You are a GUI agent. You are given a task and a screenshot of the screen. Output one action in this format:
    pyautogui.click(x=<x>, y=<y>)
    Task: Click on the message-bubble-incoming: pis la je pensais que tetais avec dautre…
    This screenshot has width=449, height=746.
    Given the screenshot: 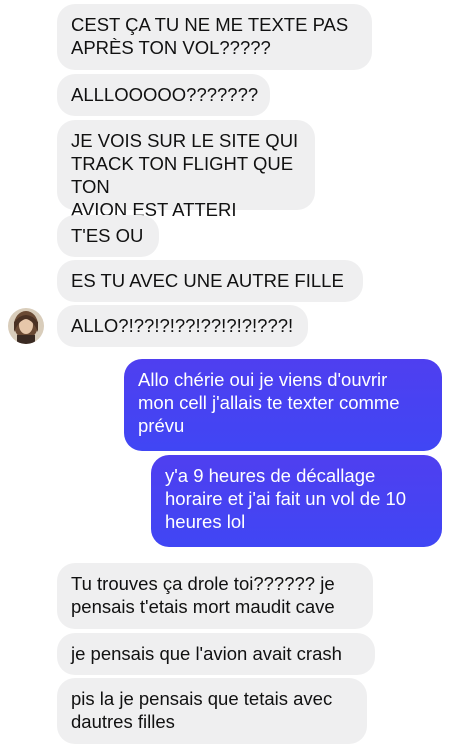 What is the action you would take?
    pyautogui.click(x=212, y=711)
    